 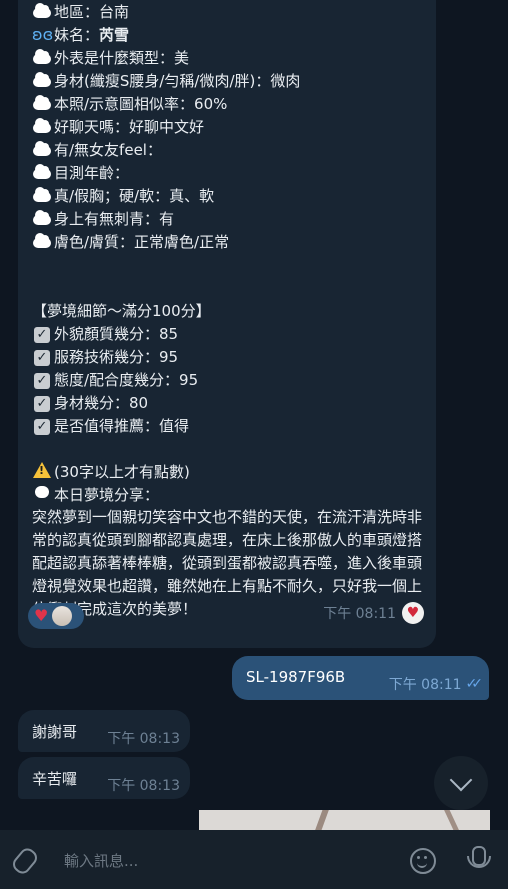 I want to click on score-title: 【夢境細節～滿分100分】, so click(x=121, y=311).